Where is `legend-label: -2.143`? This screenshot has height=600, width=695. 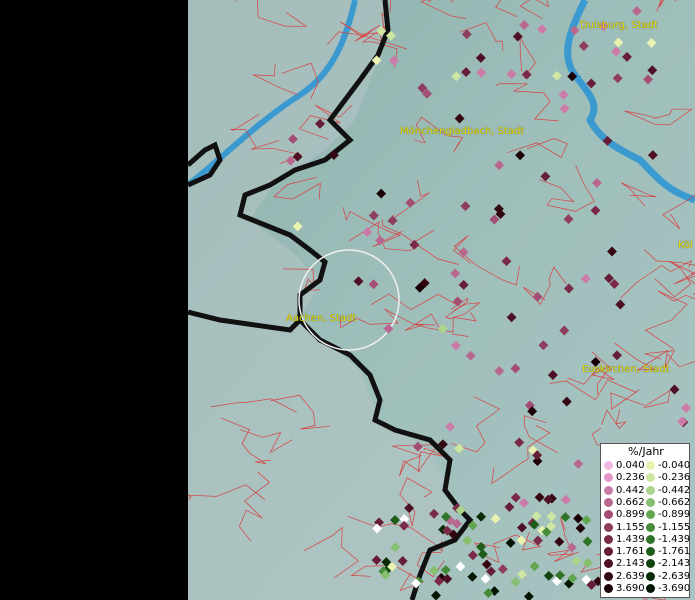
legend-label: -2.143 is located at coordinates (674, 564).